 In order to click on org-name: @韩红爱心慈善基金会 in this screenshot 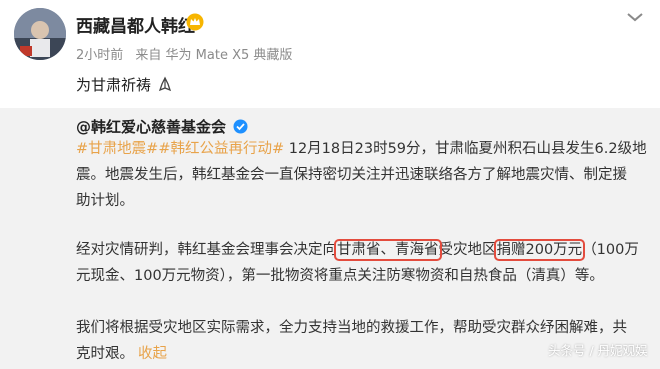, I will do `click(151, 127)`.